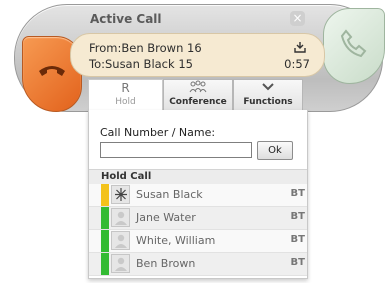 The image size is (389, 283). I want to click on answer-phone-icon, so click(353, 43).